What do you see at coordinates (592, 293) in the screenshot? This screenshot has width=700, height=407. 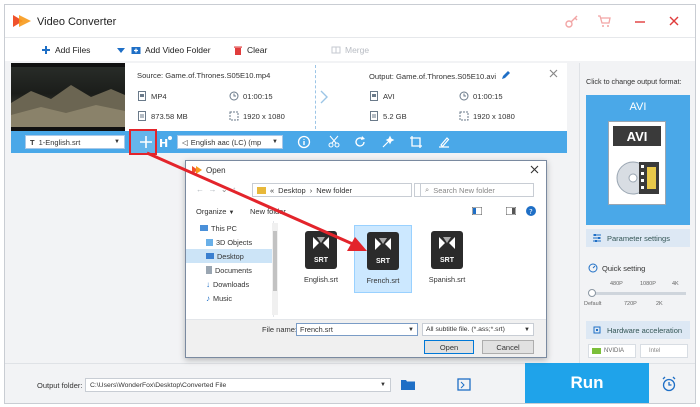 I see `quality-slider-handle` at bounding box center [592, 293].